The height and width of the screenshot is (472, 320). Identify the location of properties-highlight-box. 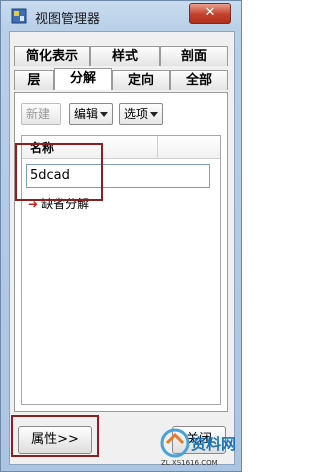
(55, 436).